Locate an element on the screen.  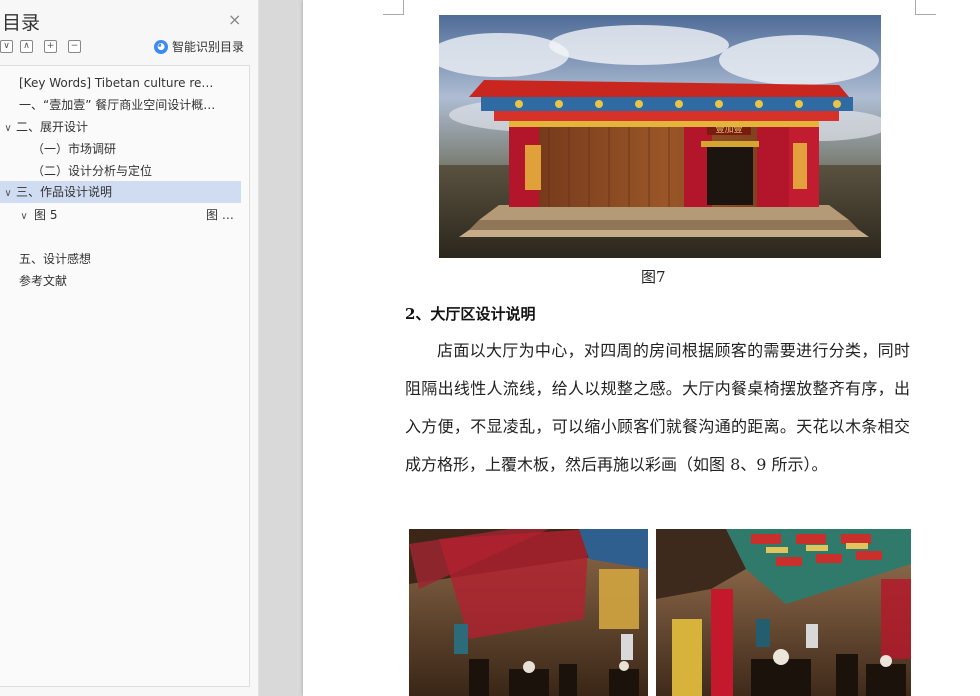
toc-item-section-3: ∨ 三、作品设计说明 is located at coordinates (120, 192).